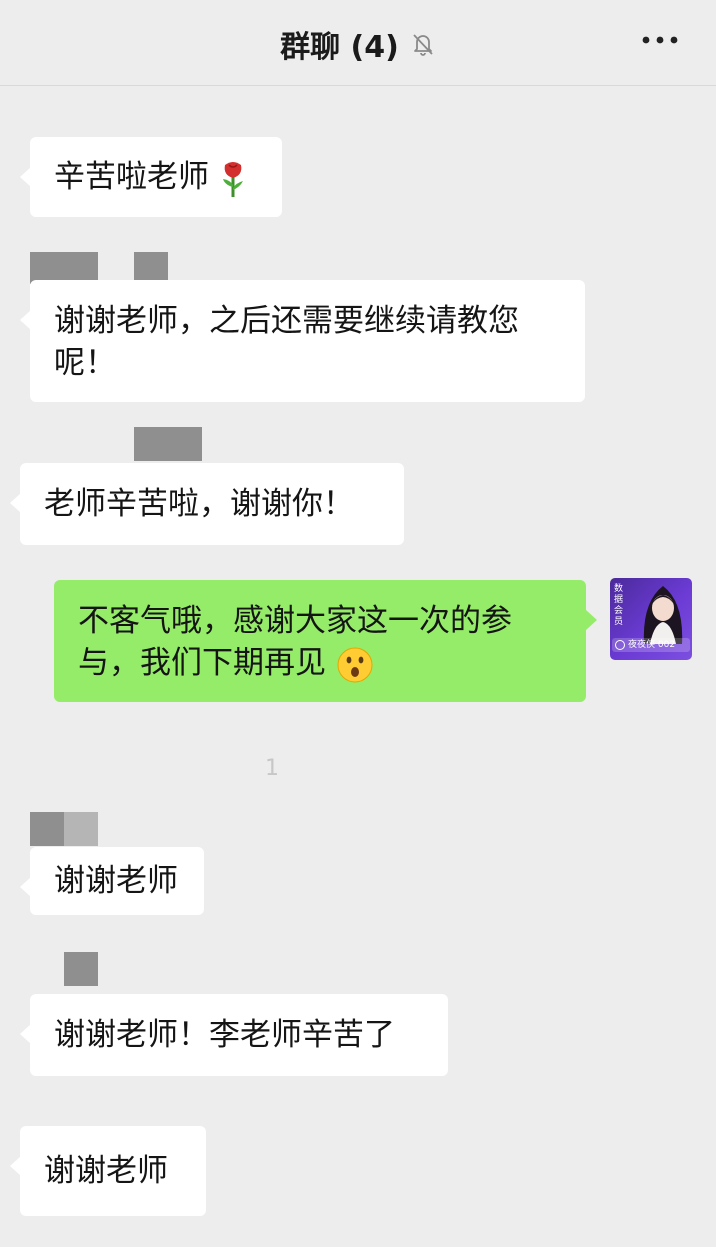  I want to click on chat-header: 群聊 (4), so click(358, 43).